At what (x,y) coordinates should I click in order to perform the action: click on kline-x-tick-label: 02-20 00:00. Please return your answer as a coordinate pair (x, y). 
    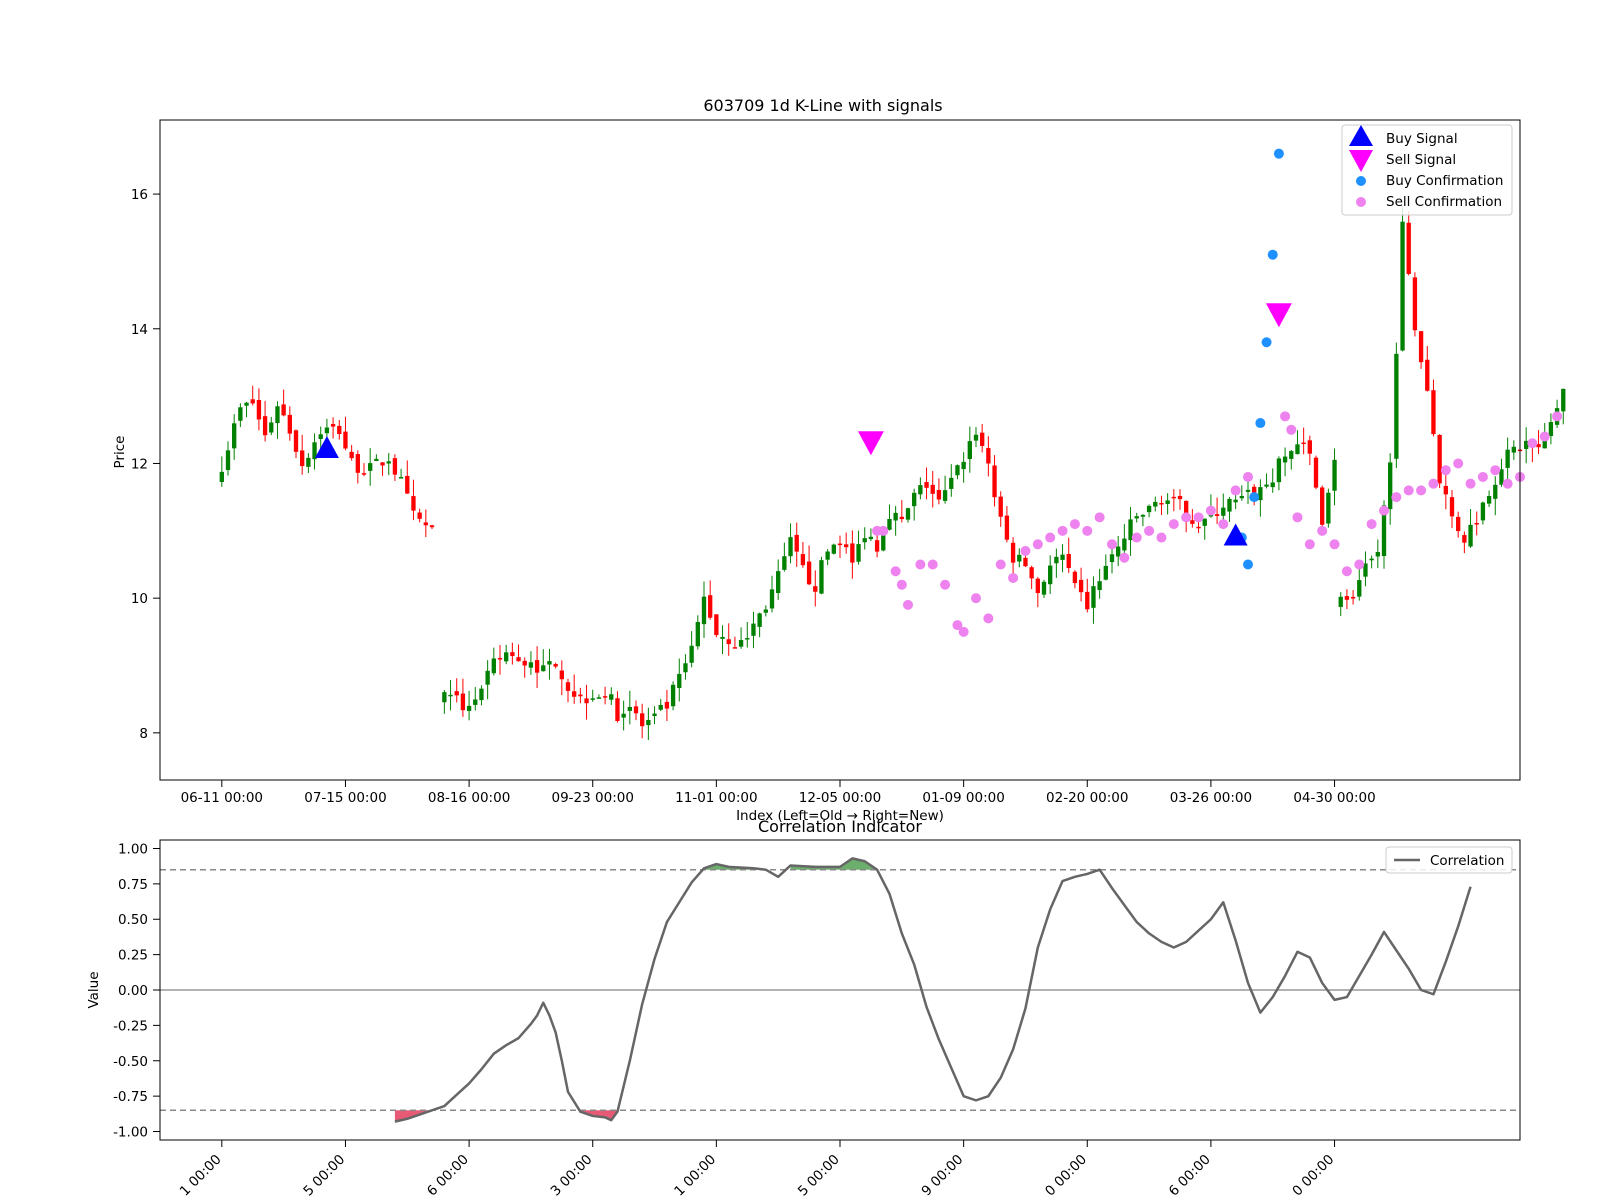
    Looking at the image, I should click on (1087, 798).